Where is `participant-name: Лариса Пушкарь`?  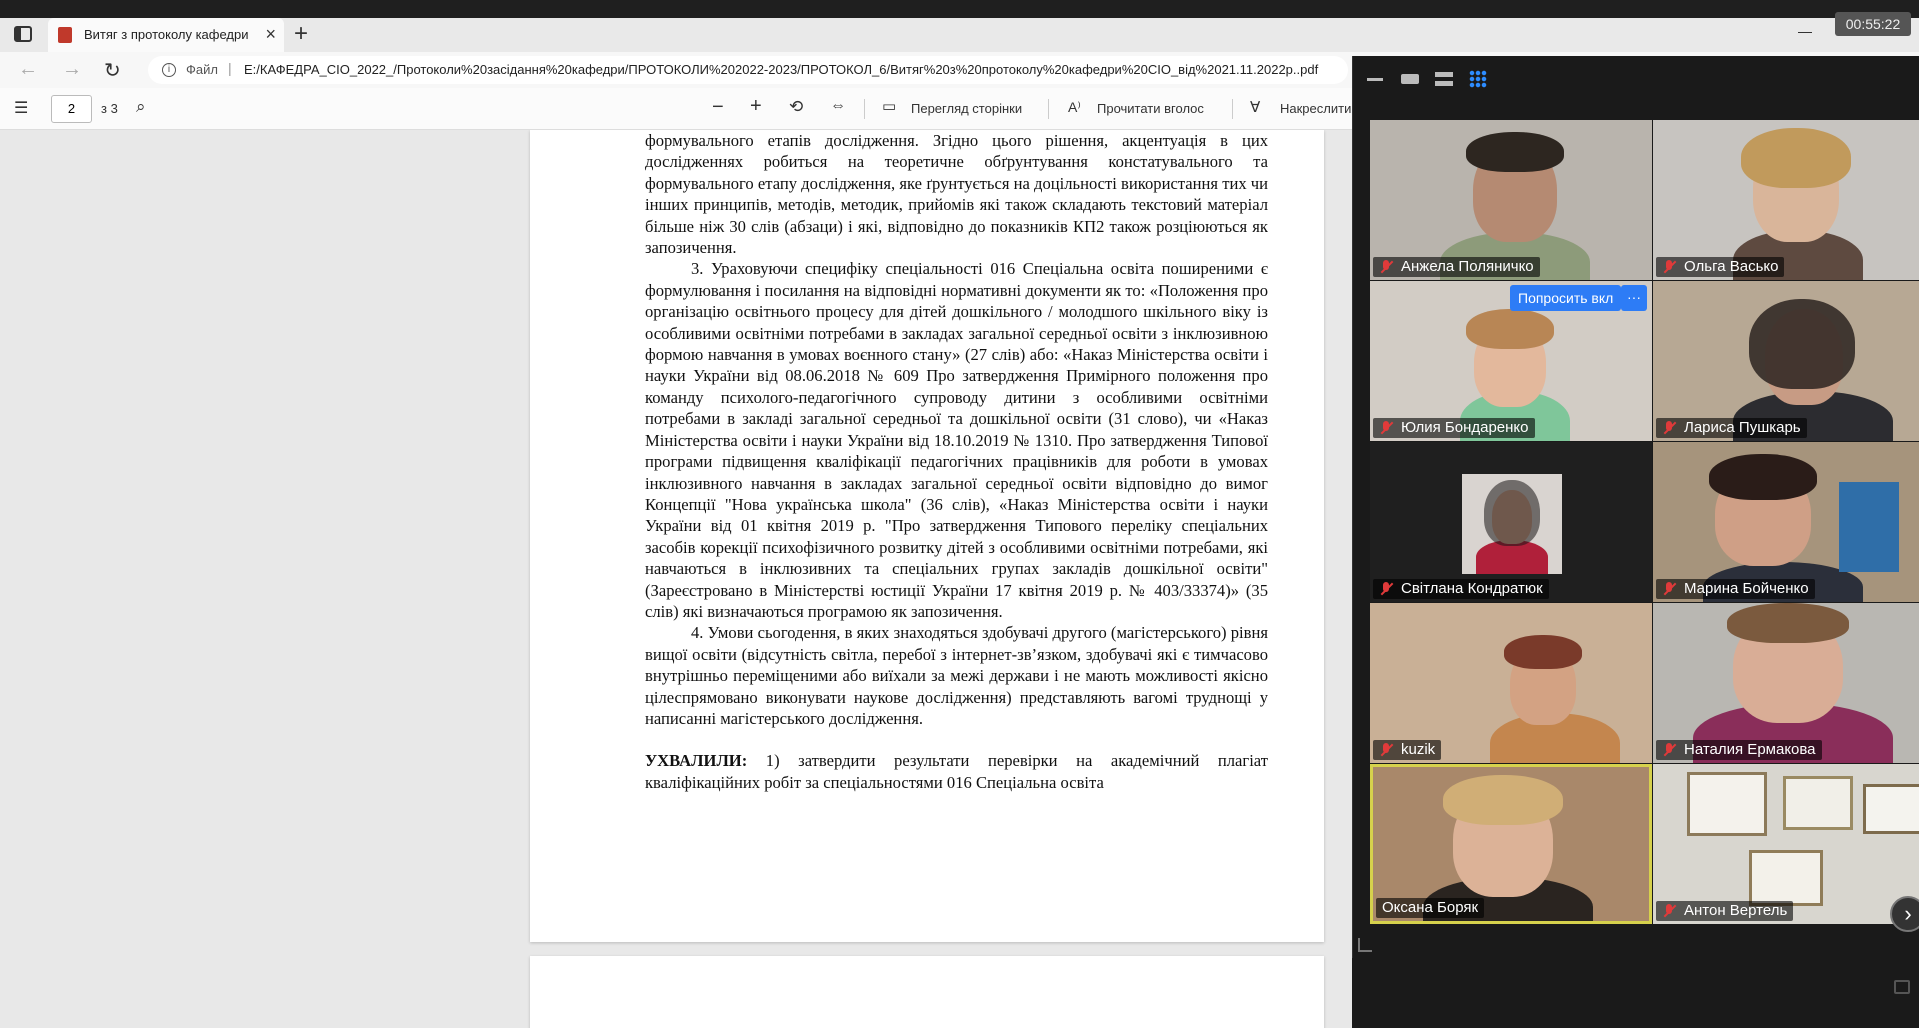
participant-name: Лариса Пушкарь is located at coordinates (1731, 428).